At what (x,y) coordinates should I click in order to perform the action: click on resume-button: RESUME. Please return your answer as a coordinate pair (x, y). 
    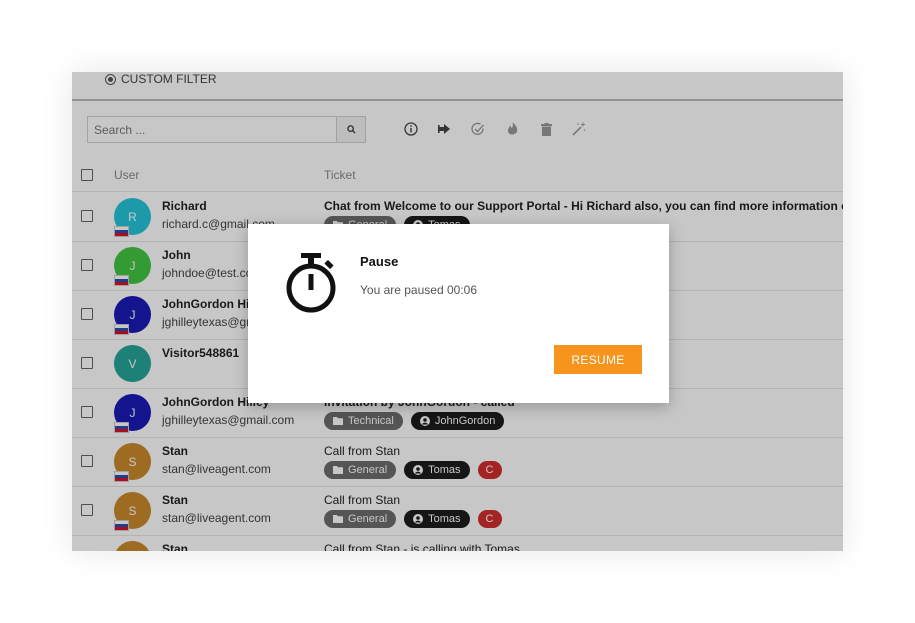
    Looking at the image, I should click on (598, 359).